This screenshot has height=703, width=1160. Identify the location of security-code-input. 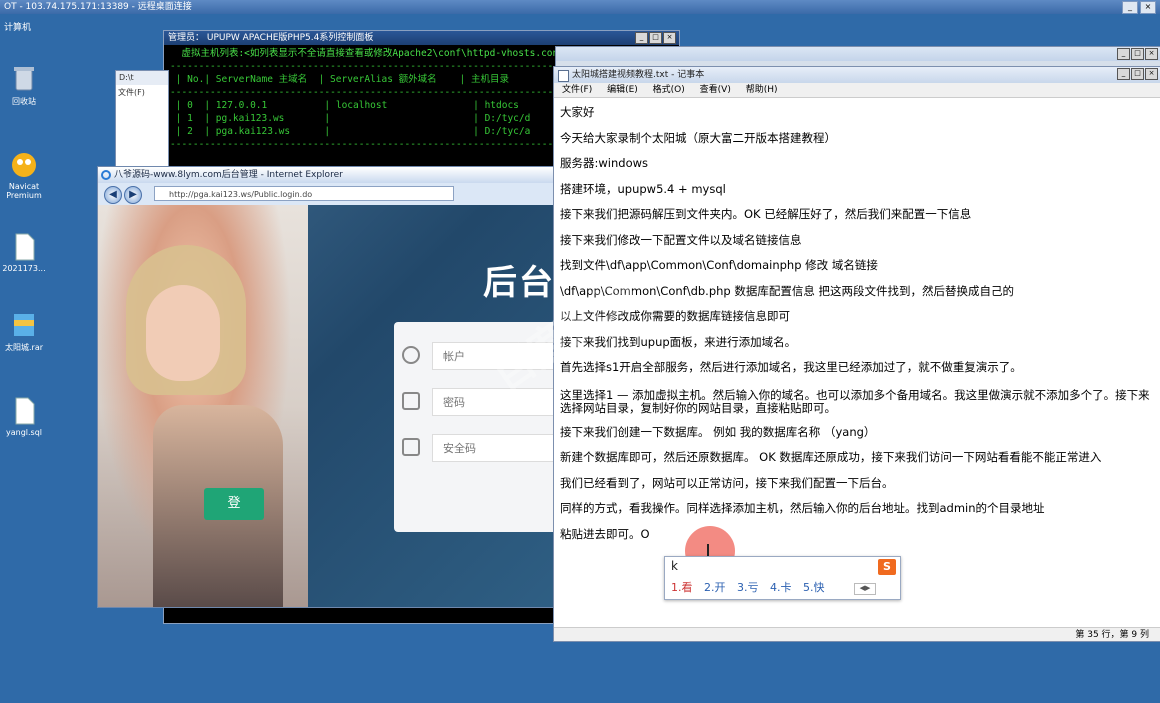
(497, 448).